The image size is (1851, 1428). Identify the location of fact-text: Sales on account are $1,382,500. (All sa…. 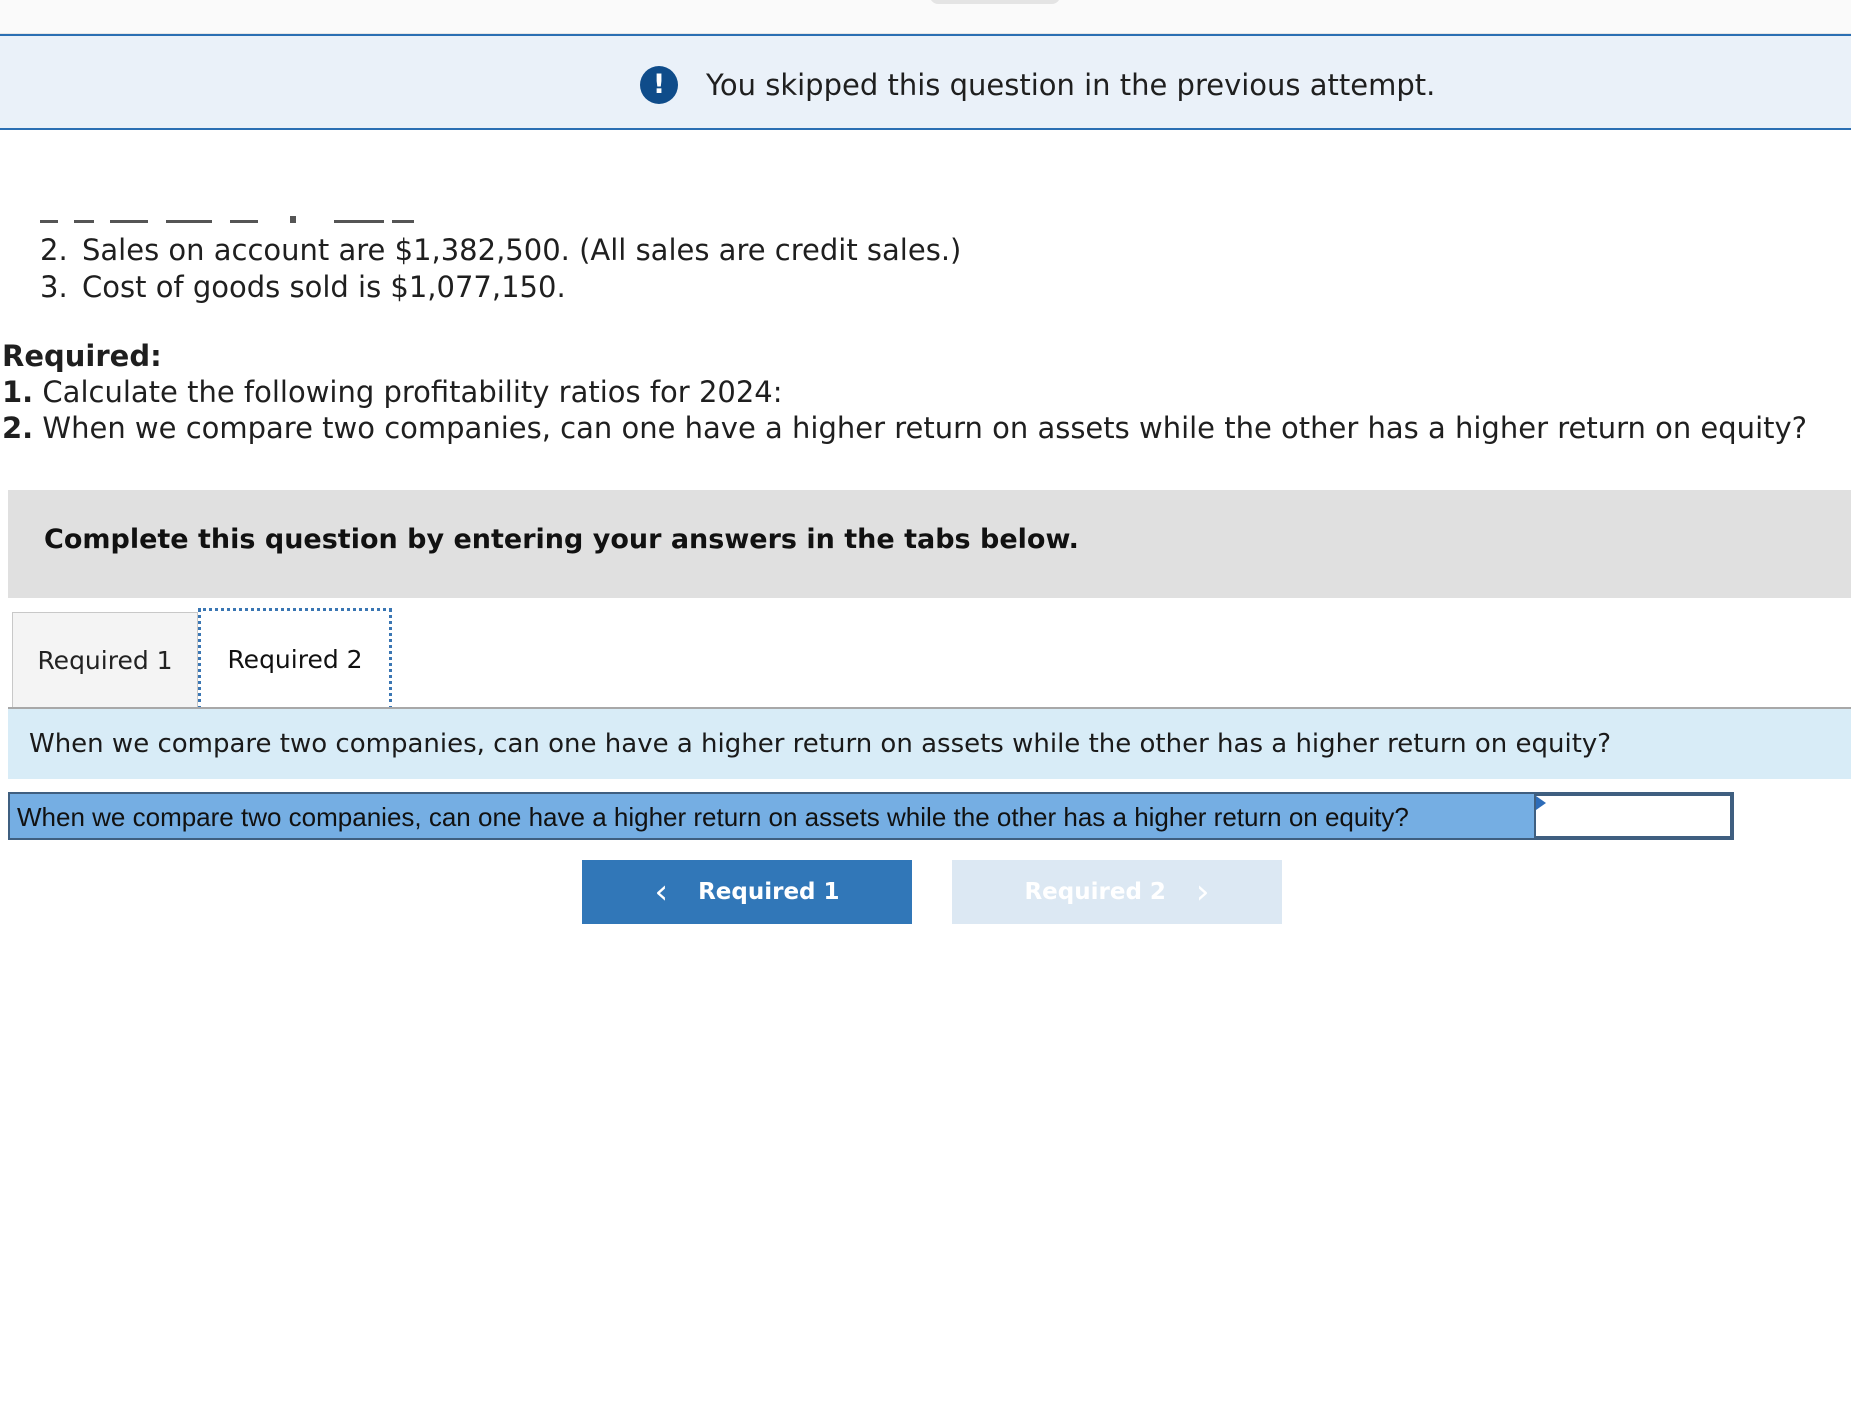
(522, 250).